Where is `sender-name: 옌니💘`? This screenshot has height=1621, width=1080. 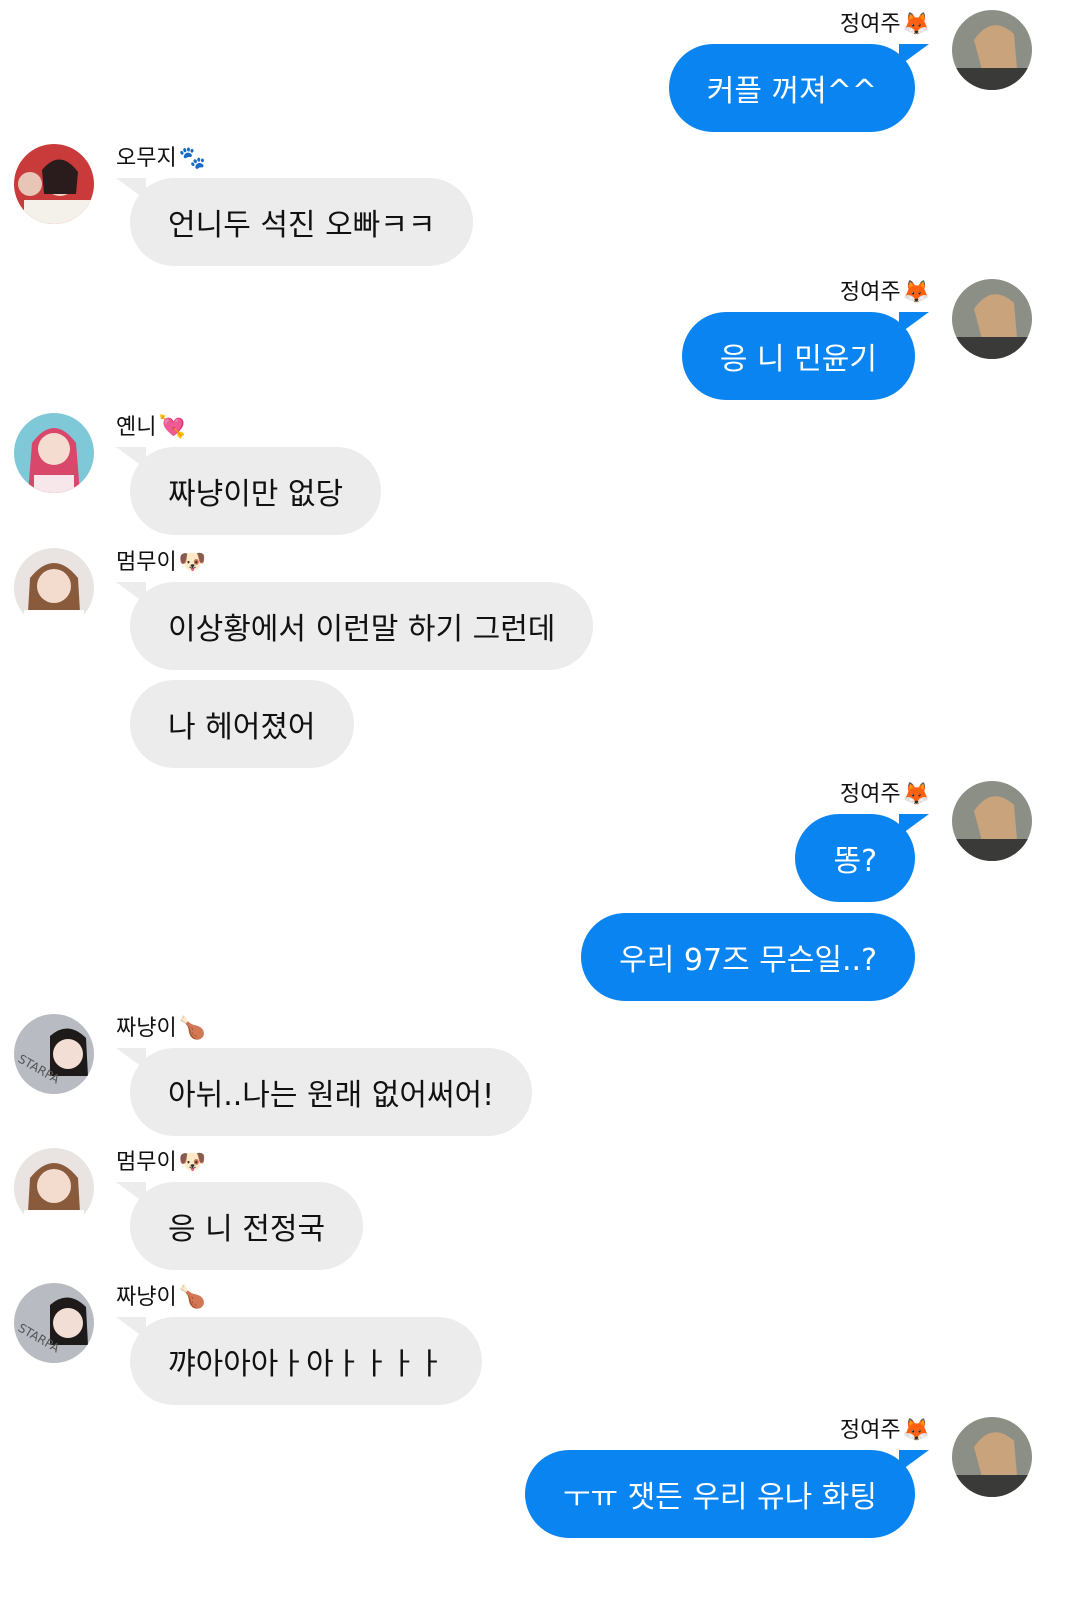 sender-name: 옌니💘 is located at coordinates (151, 428).